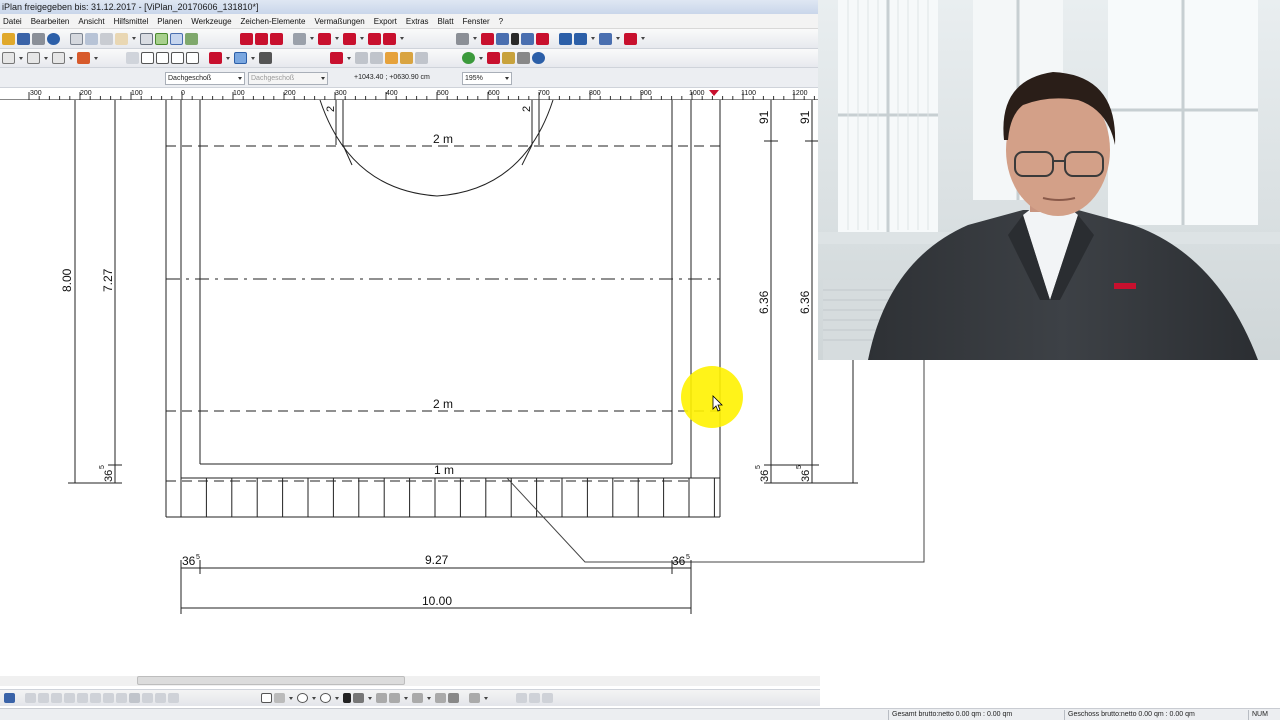 The image size is (1280, 720). I want to click on lock-icon, so click(265, 58).